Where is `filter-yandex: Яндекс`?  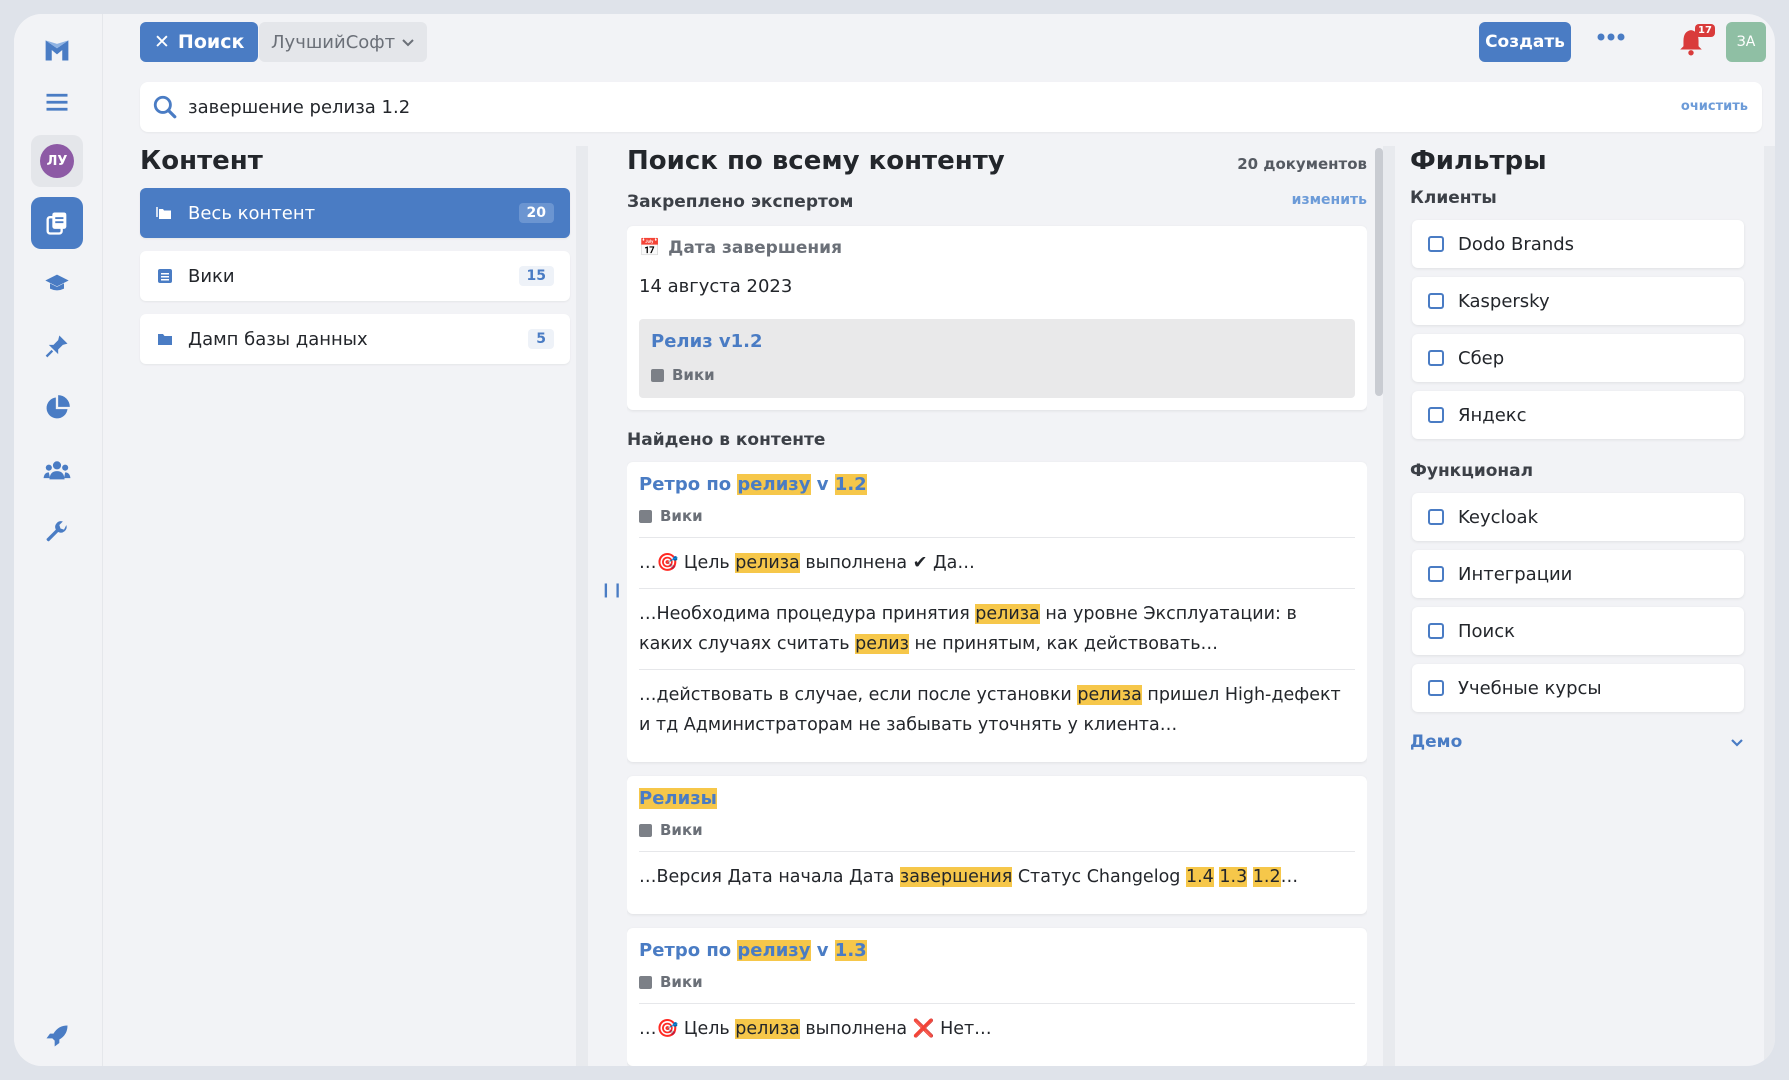
filter-yandex: Яндекс is located at coordinates (1578, 415).